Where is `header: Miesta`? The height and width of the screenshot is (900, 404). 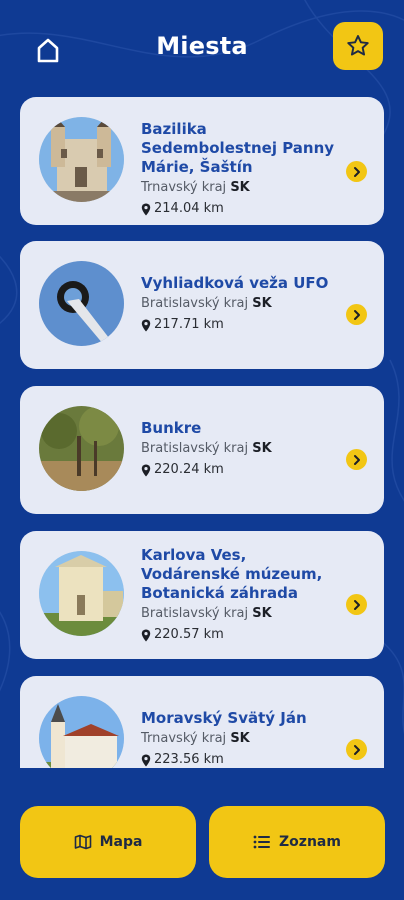
header: Miesta is located at coordinates (202, 48).